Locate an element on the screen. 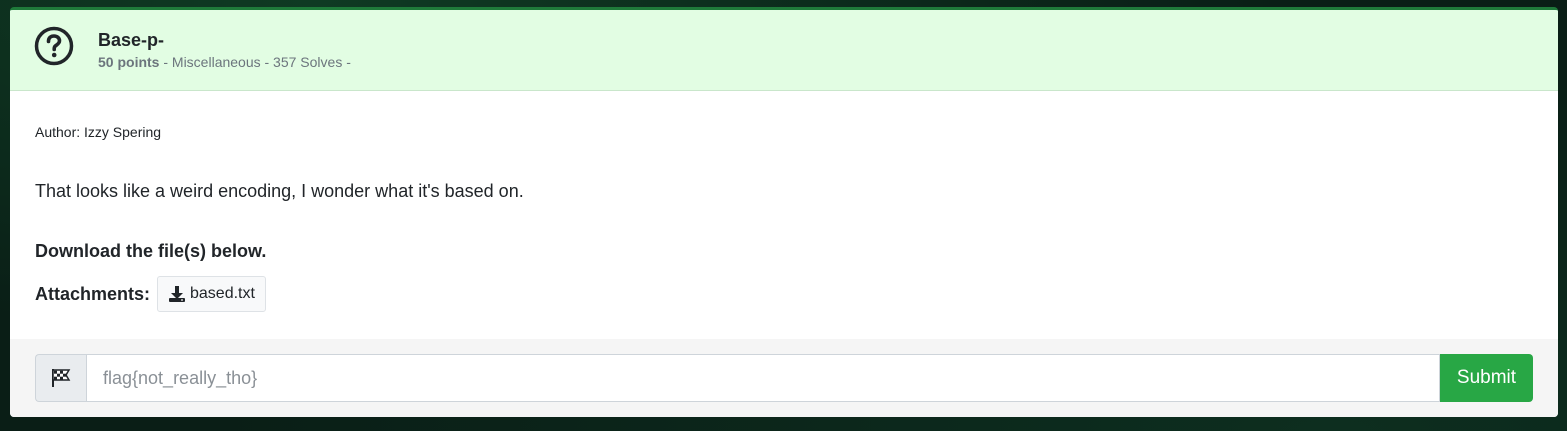  download-icon is located at coordinates (177, 294).